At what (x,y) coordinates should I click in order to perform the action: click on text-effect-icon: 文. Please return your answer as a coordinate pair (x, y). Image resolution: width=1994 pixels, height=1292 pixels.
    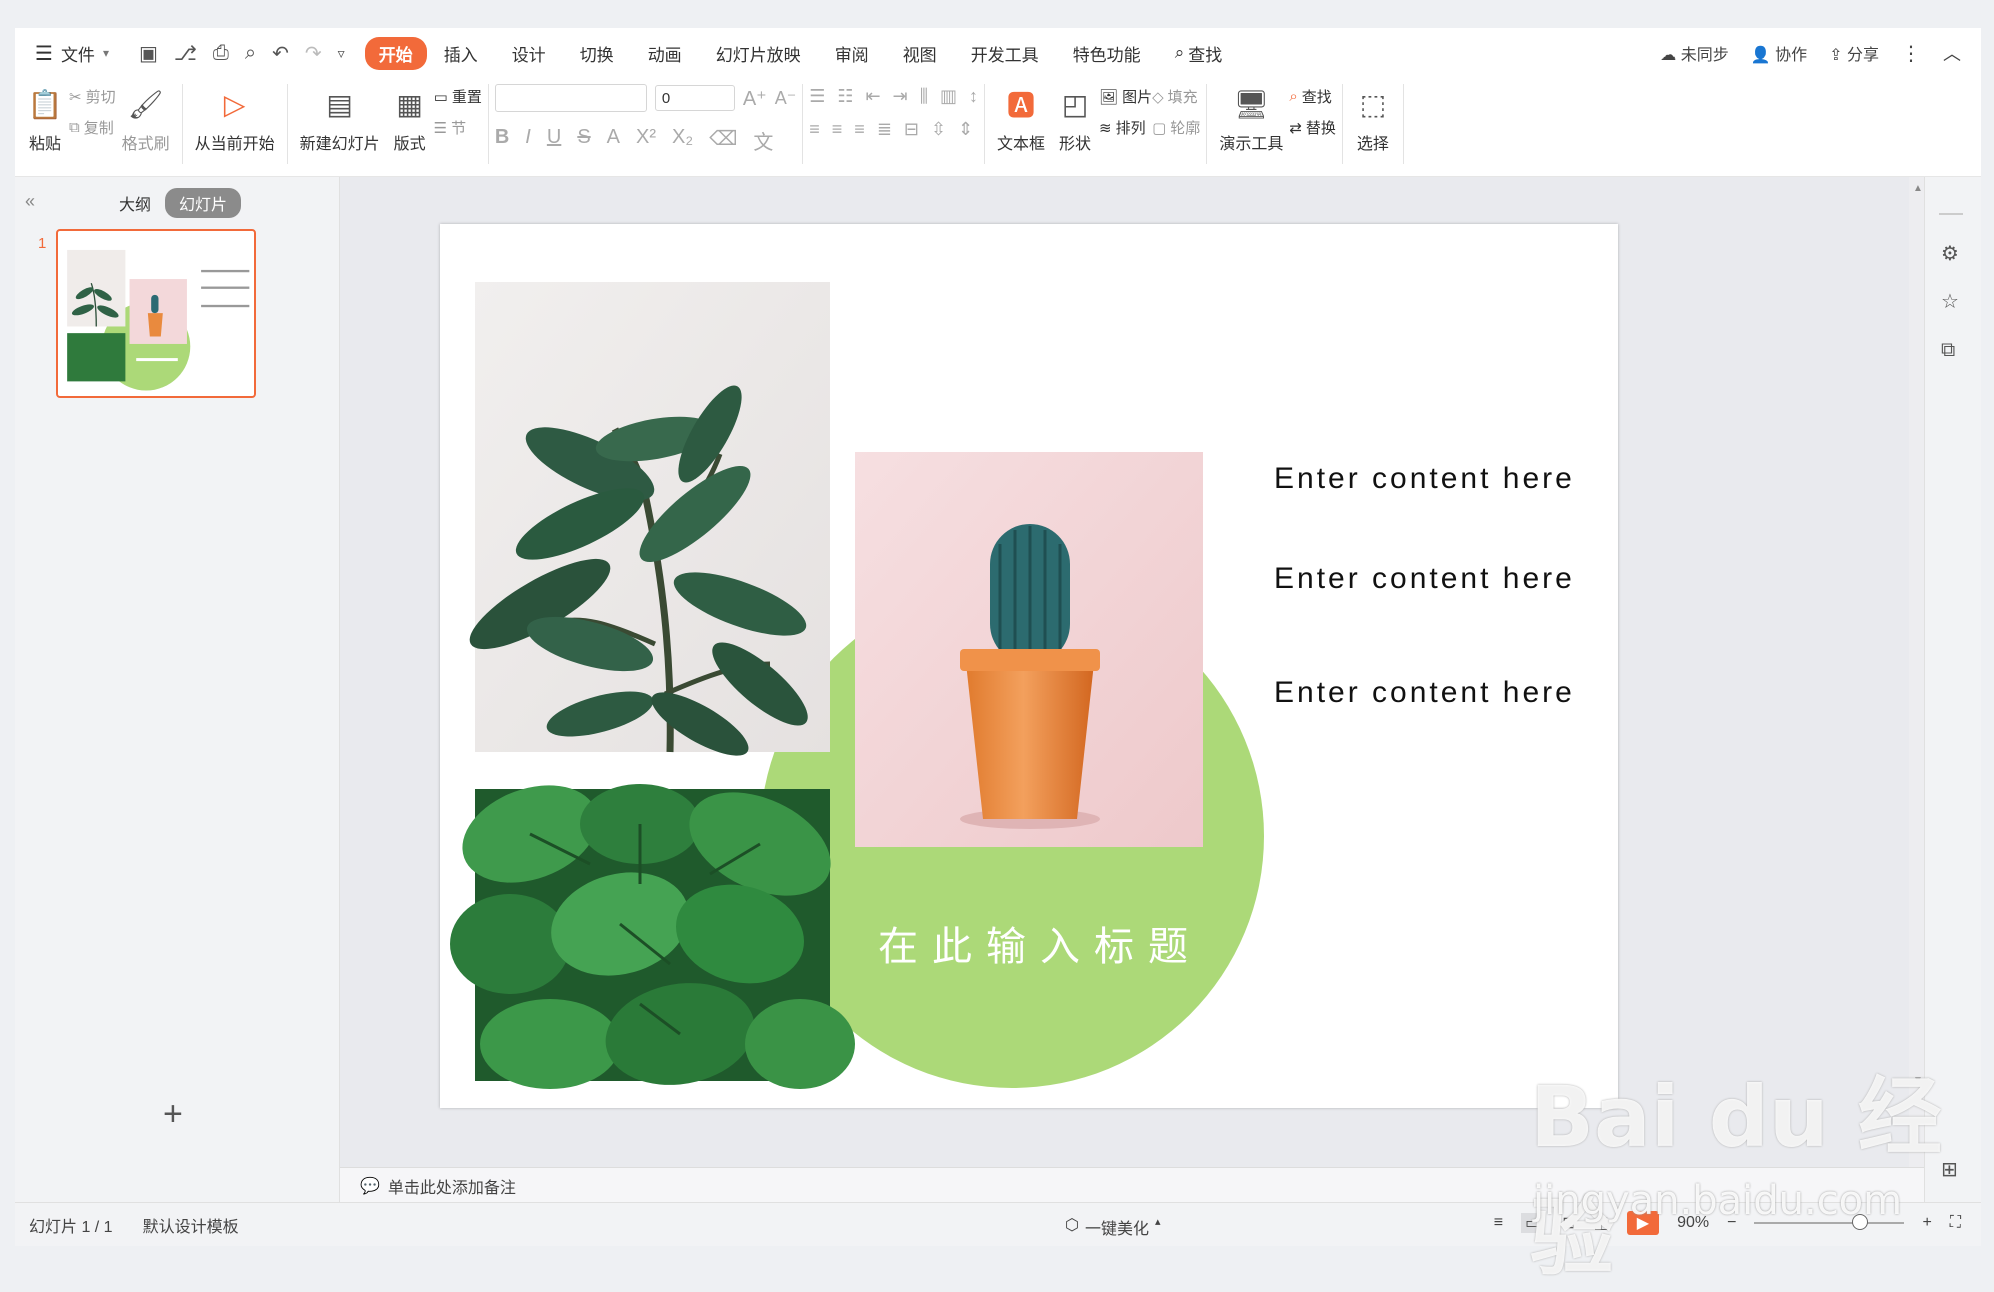
    Looking at the image, I should click on (763, 140).